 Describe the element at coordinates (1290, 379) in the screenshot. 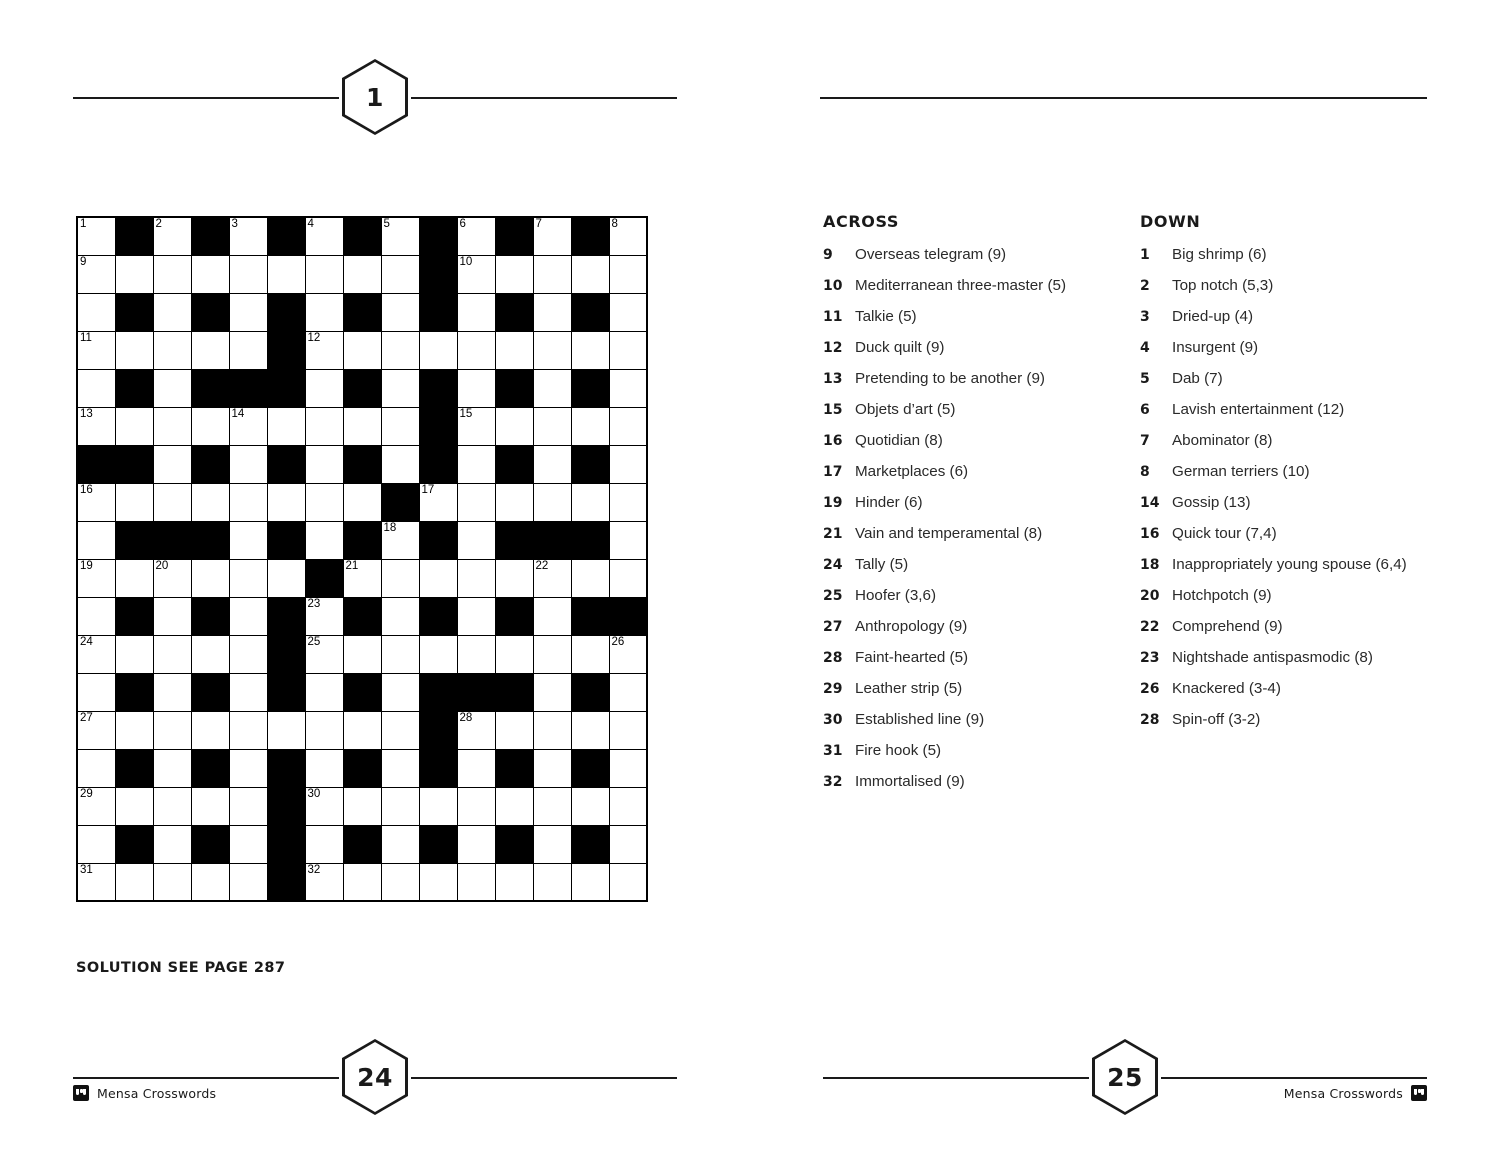

I see `down-clue-item: 5 Dab (7)` at that location.